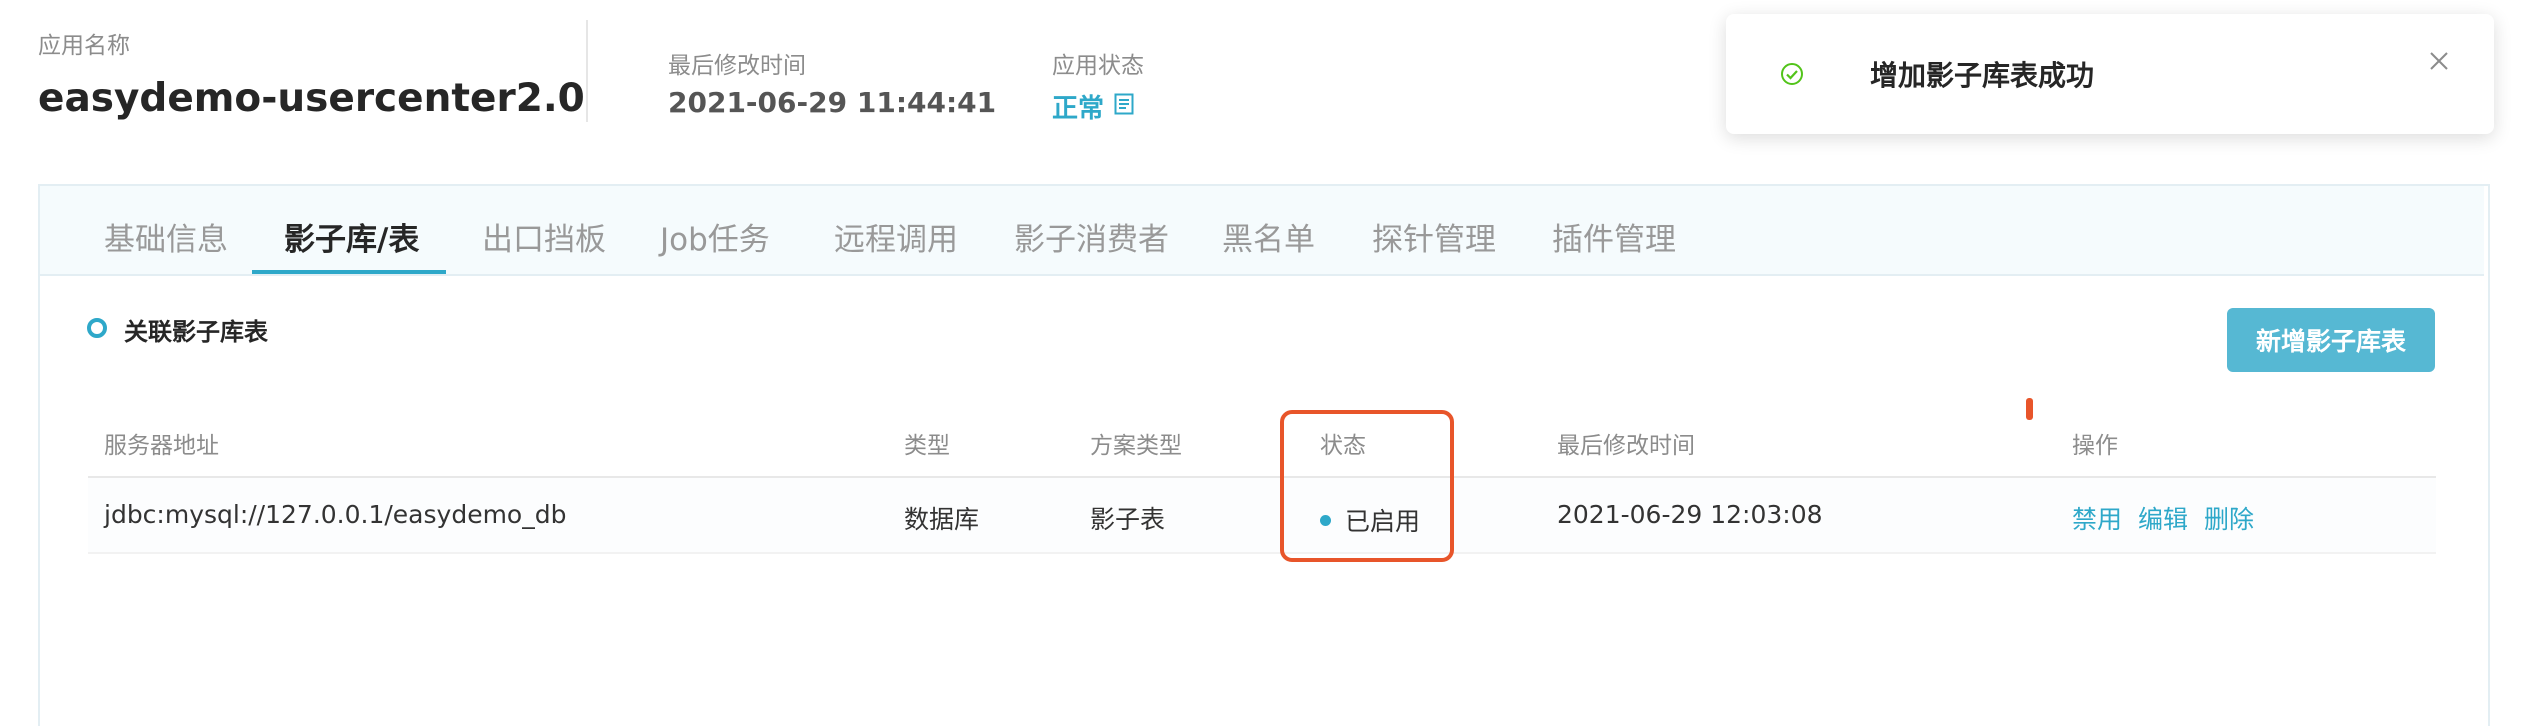 The height and width of the screenshot is (726, 2540). Describe the element at coordinates (1982, 75) in the screenshot. I see `toast-message: 增加影子库表成功` at that location.